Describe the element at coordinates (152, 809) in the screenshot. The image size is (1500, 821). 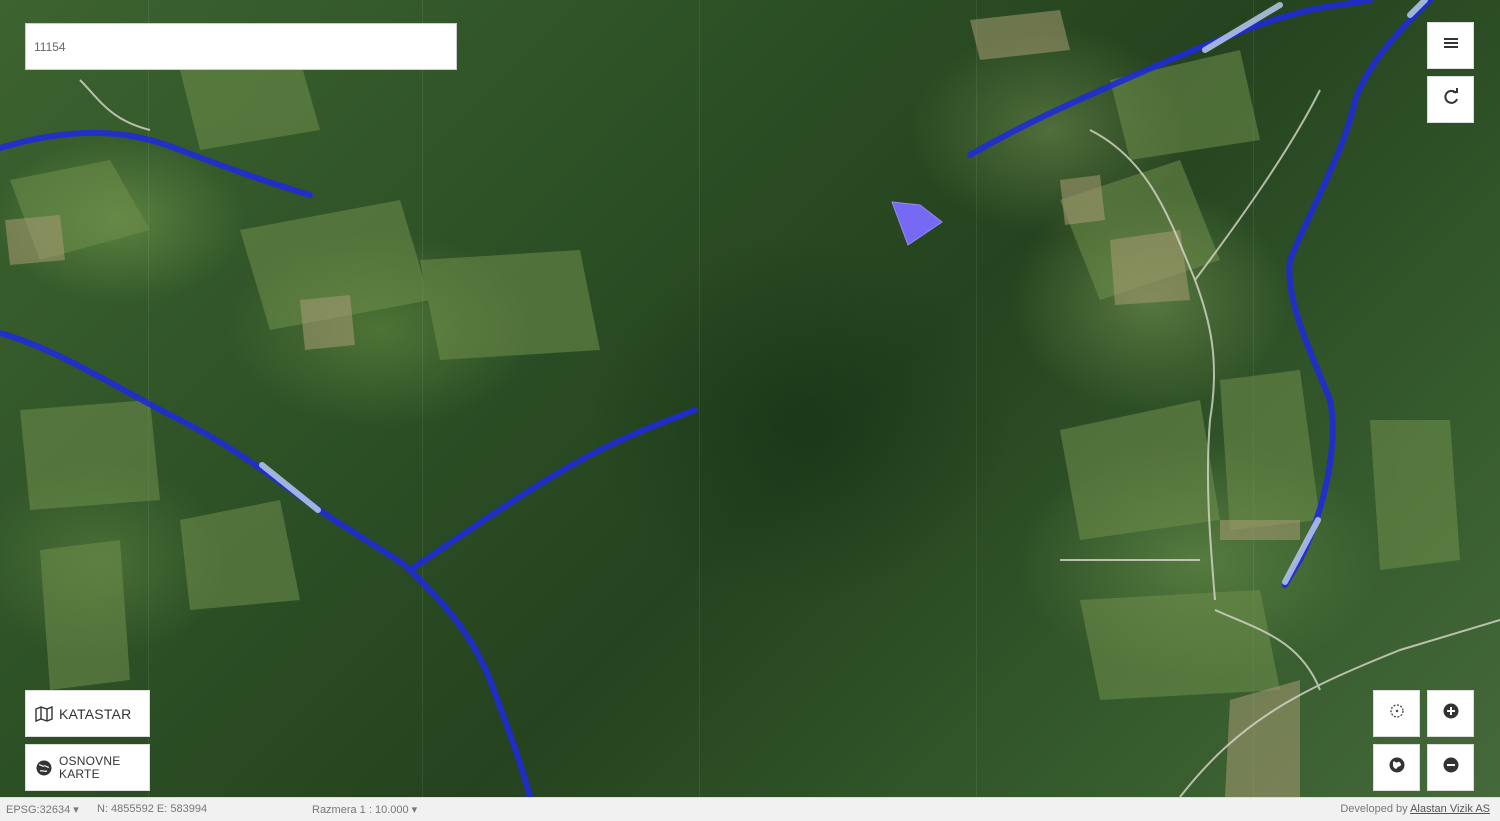
I see `coordinates-readout: N: 4855592 E: 583994` at that location.